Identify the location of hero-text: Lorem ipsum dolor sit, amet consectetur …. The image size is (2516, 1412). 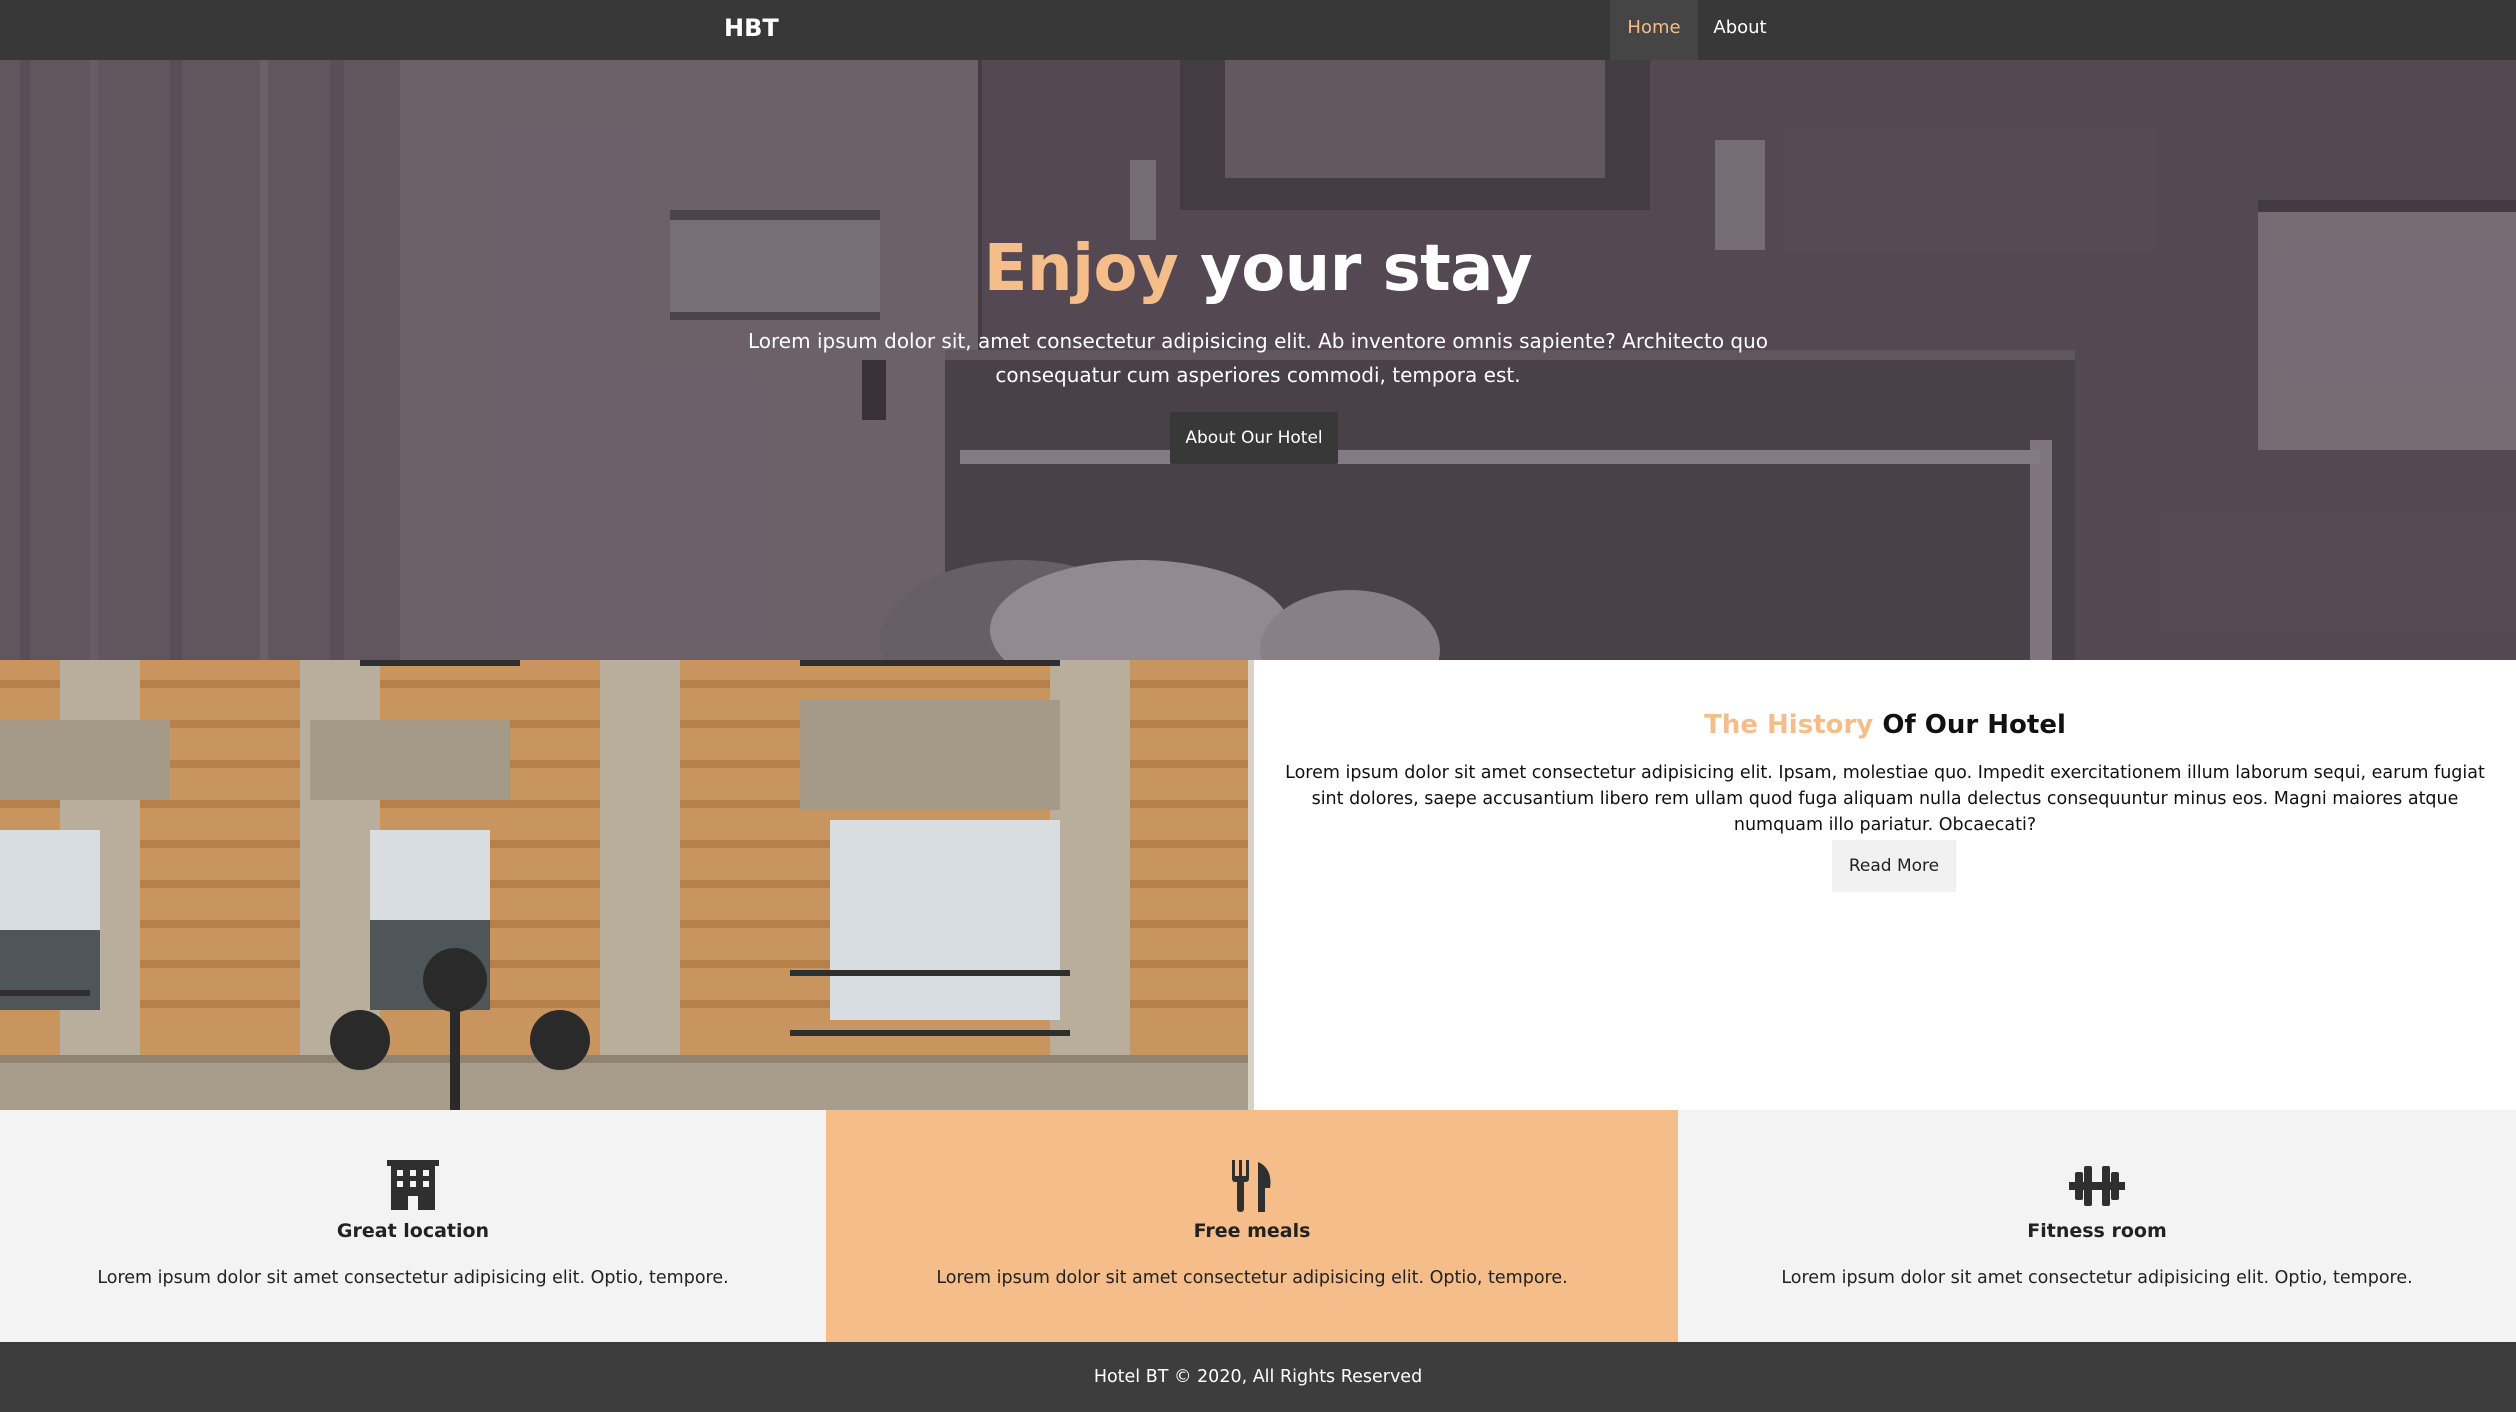
(1258, 358).